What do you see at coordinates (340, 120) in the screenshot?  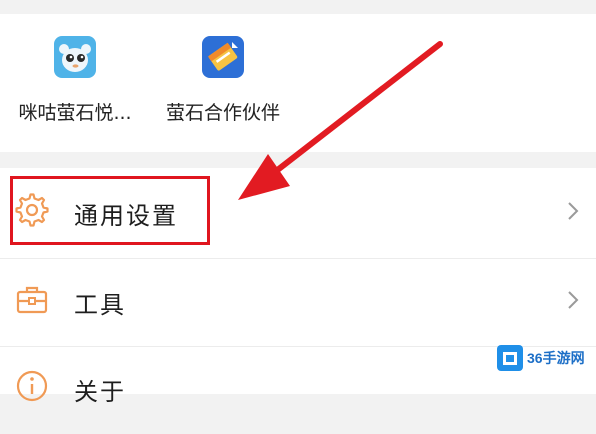 I see `red-arrow-annotation` at bounding box center [340, 120].